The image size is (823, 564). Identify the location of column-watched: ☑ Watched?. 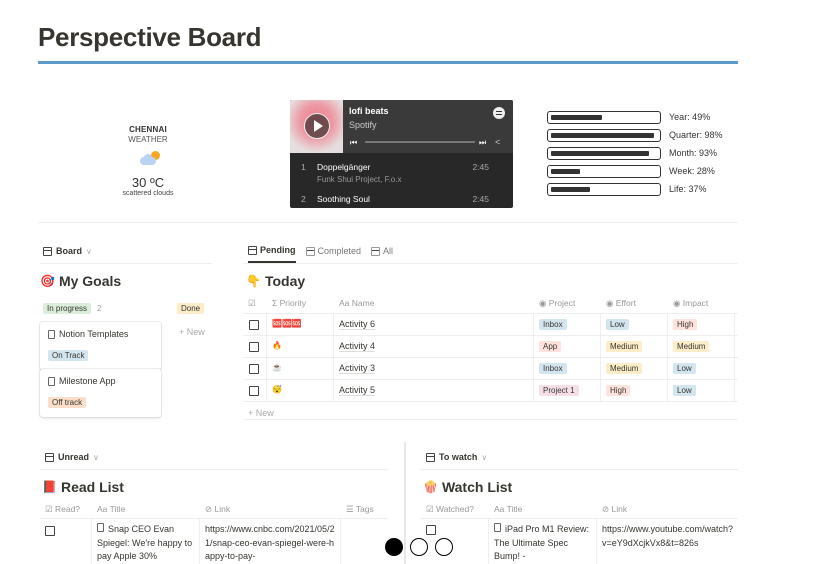
(450, 509).